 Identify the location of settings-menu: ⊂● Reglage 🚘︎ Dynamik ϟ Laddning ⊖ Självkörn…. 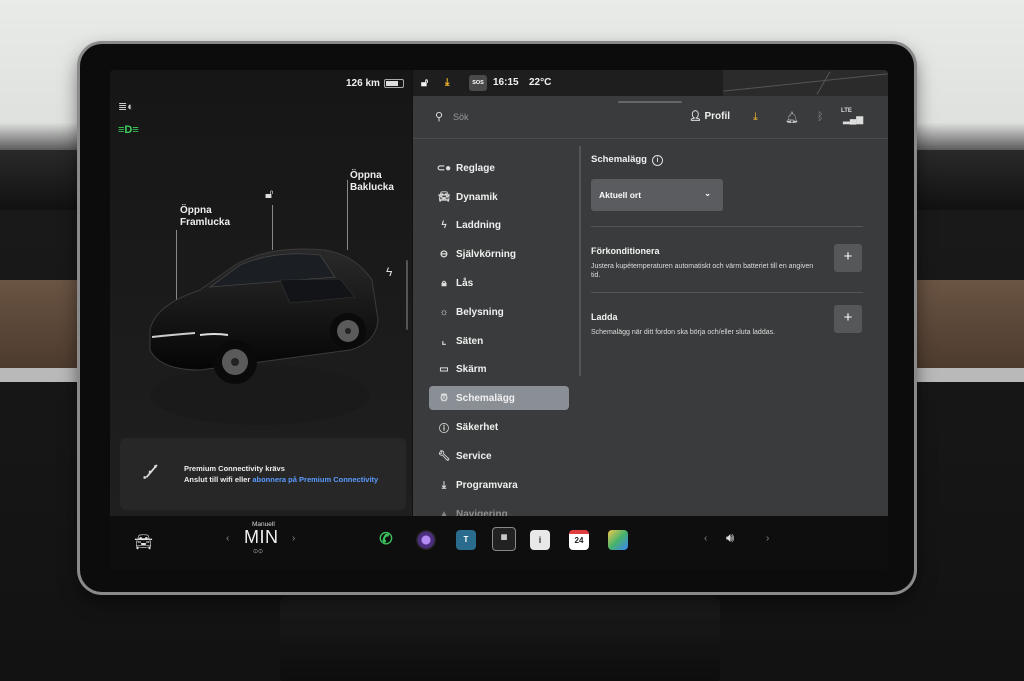
(499, 341).